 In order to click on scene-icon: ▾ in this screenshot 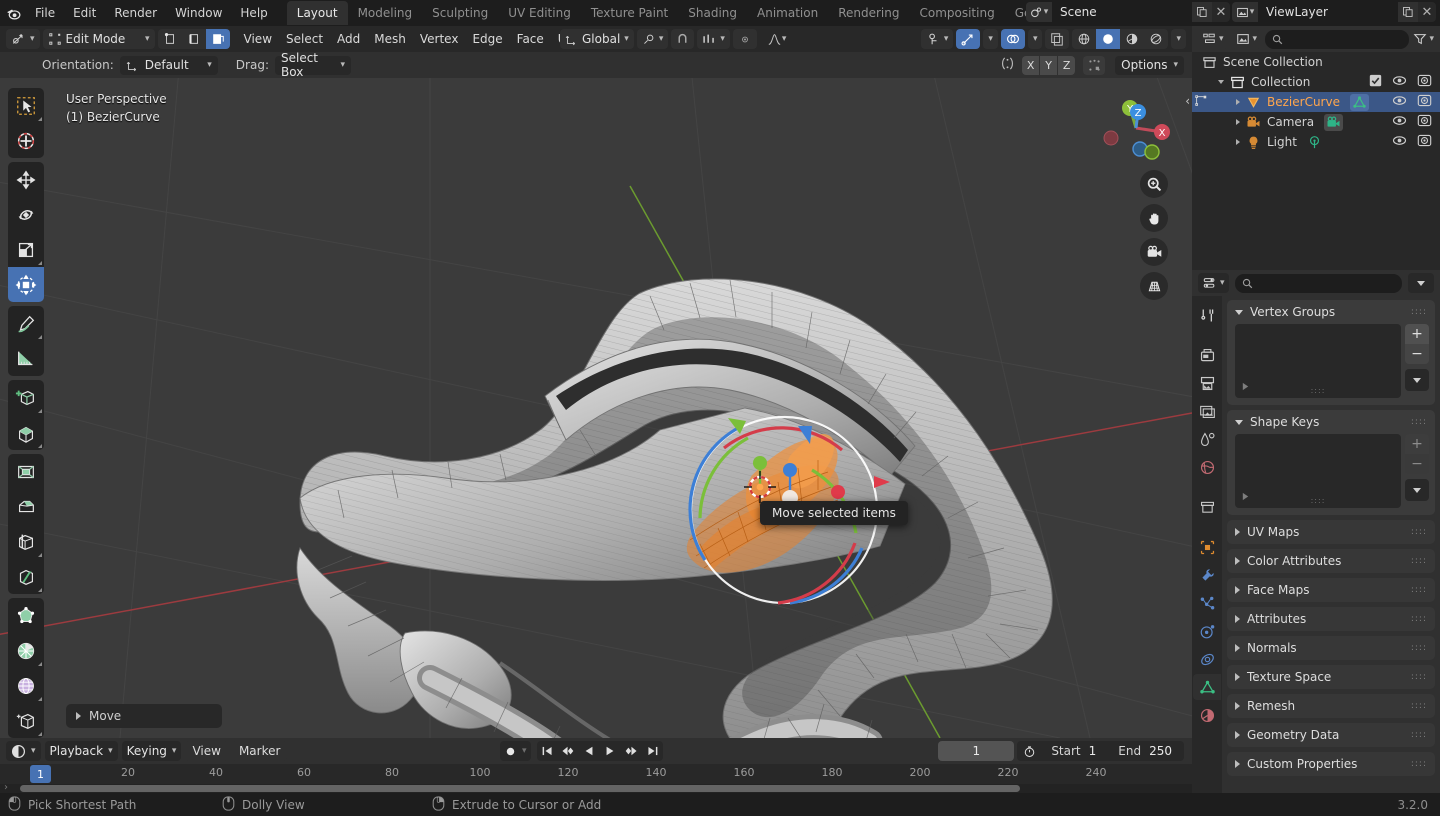, I will do `click(1039, 12)`.